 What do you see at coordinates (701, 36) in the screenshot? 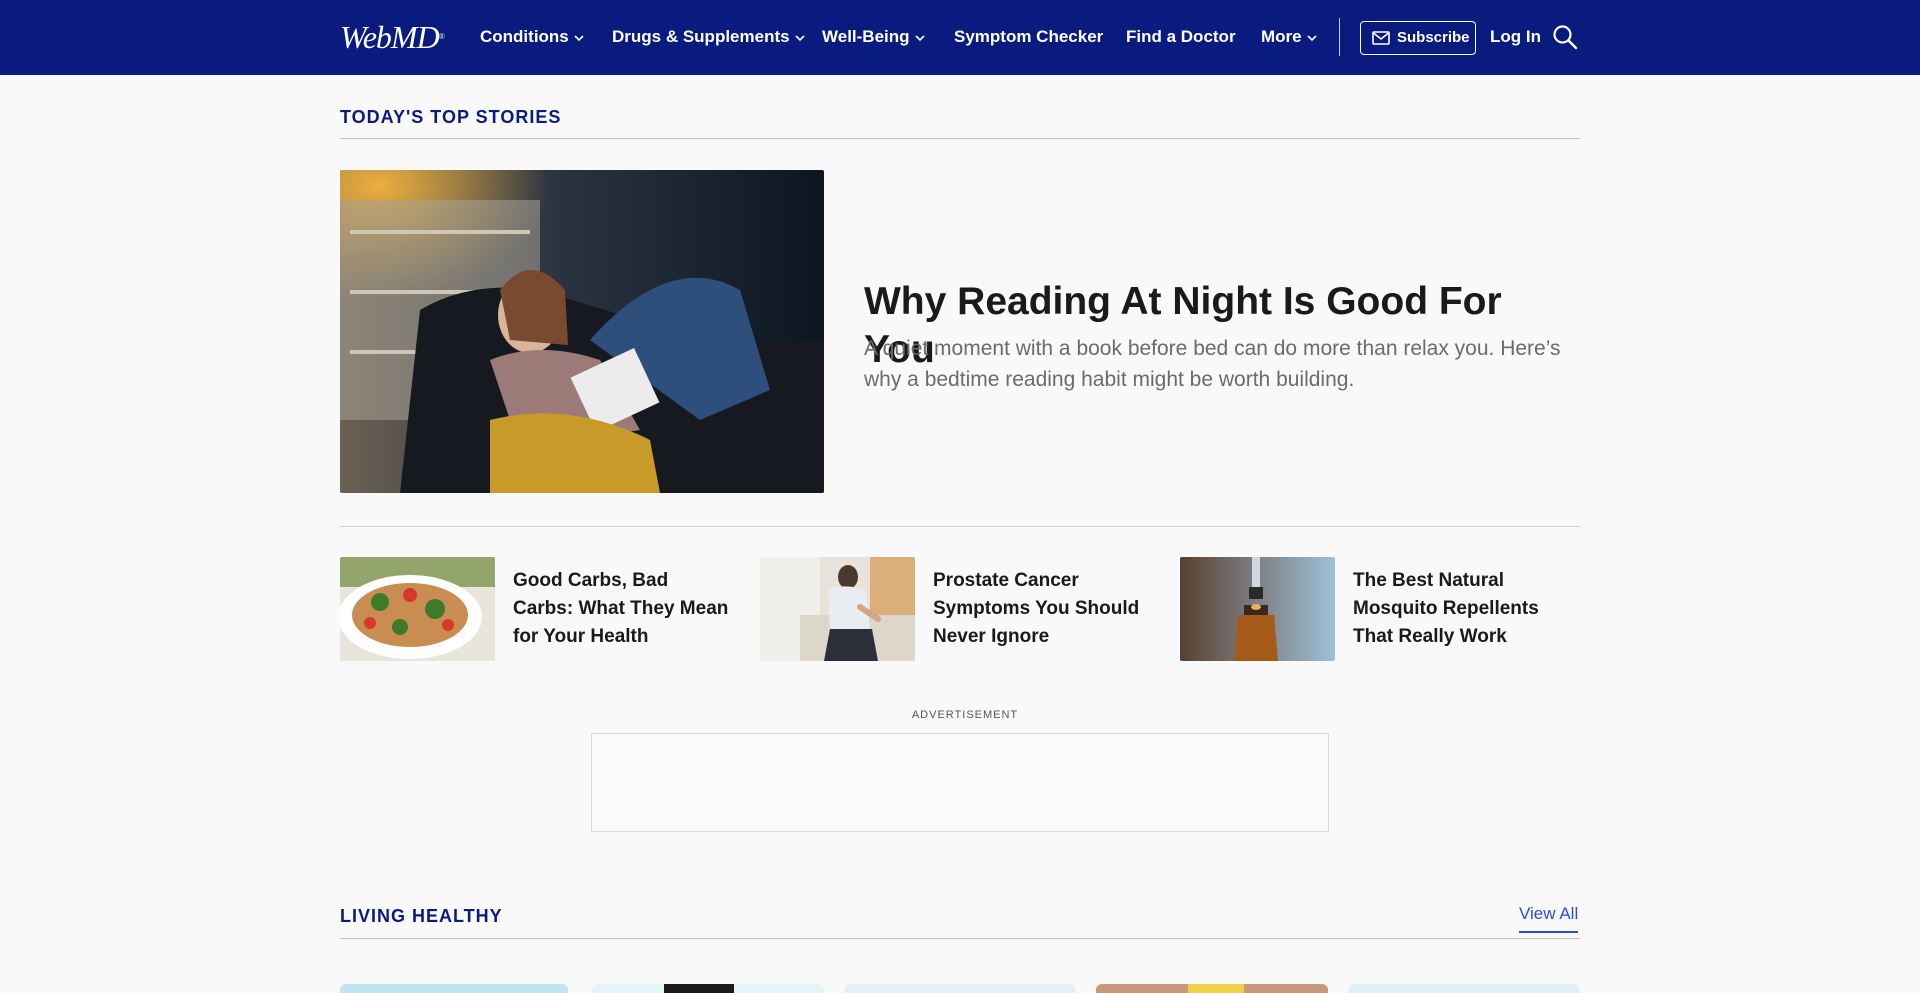
I see `nav-label: Drugs & Supplements` at bounding box center [701, 36].